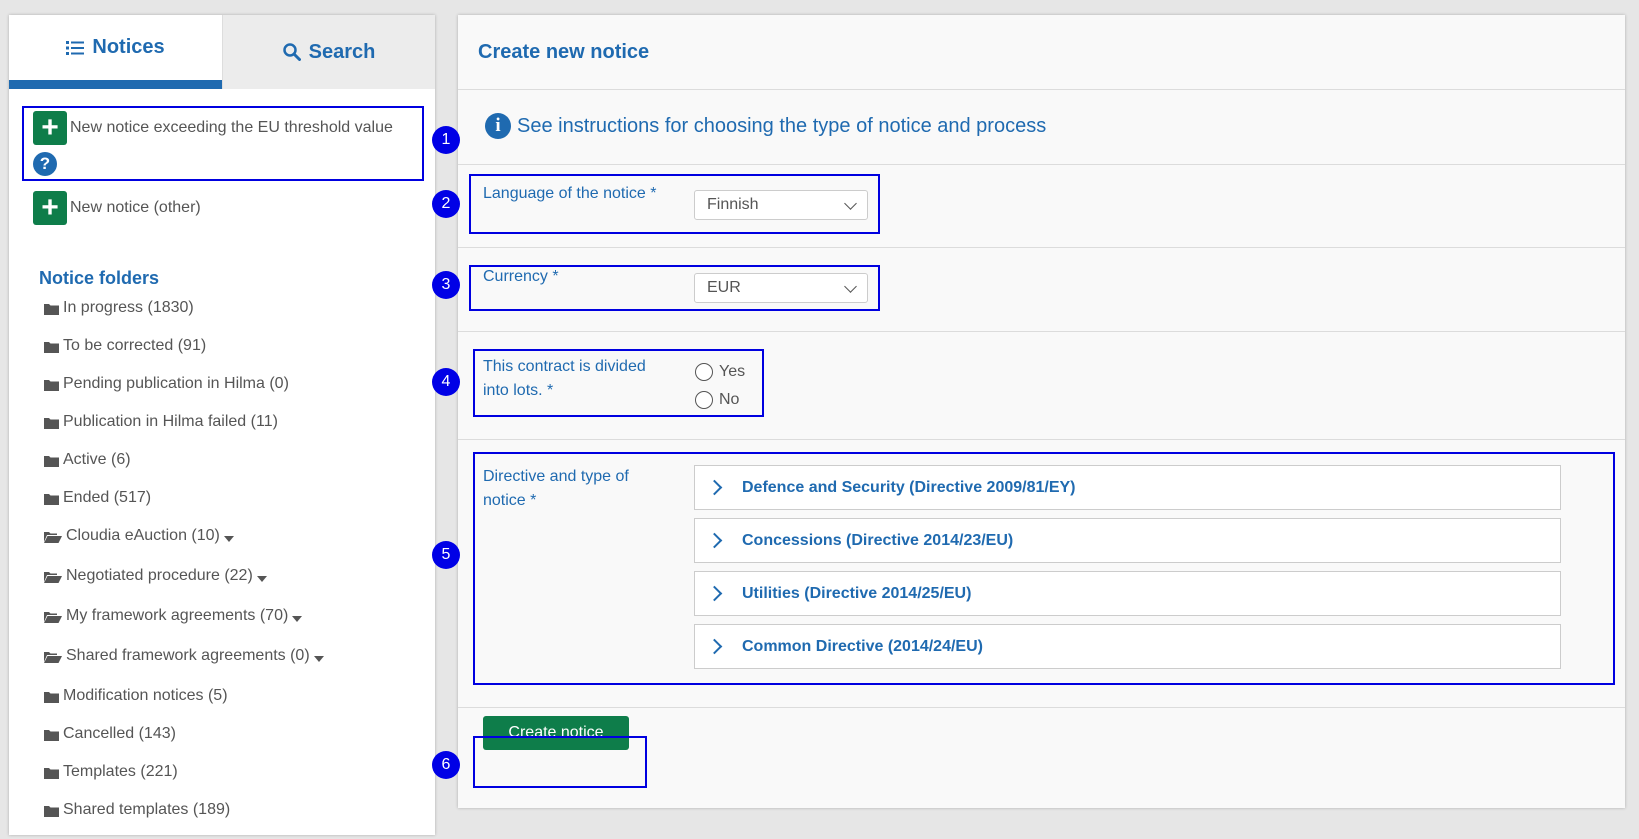 This screenshot has width=1639, height=839. Describe the element at coordinates (135, 207) in the screenshot. I see `new-notice-other-label: New notice (other)` at that location.